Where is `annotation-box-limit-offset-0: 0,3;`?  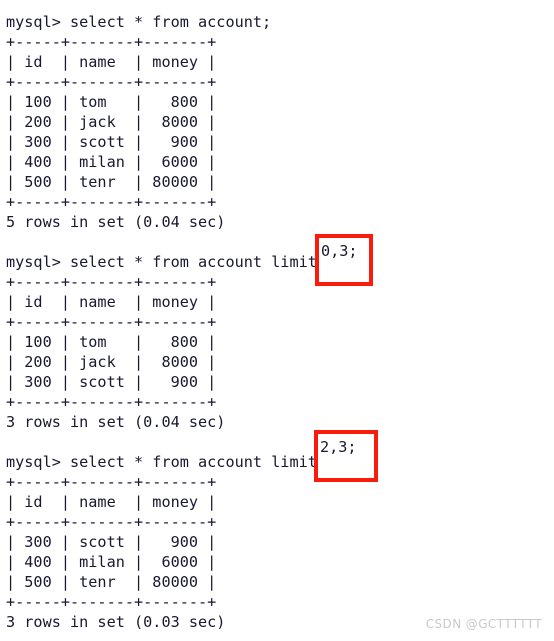
annotation-box-limit-offset-0: 0,3; is located at coordinates (344, 260).